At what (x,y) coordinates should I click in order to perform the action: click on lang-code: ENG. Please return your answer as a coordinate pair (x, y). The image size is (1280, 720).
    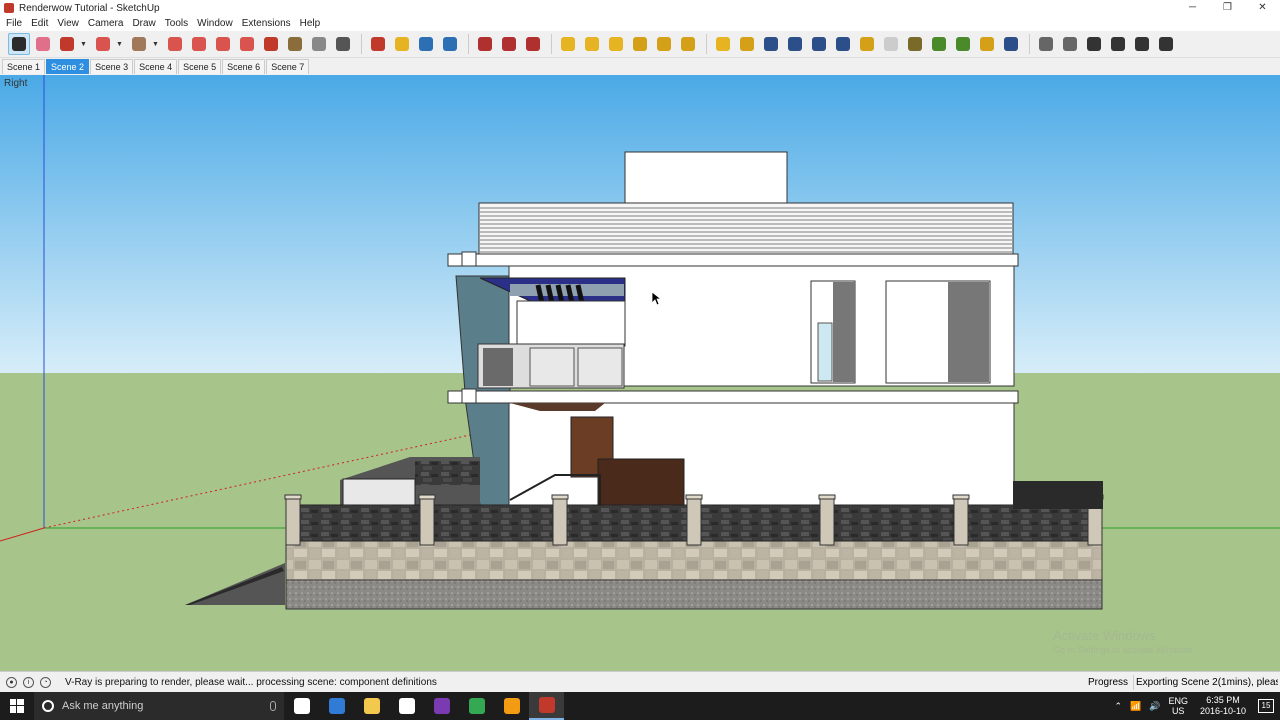
    Looking at the image, I should click on (1178, 701).